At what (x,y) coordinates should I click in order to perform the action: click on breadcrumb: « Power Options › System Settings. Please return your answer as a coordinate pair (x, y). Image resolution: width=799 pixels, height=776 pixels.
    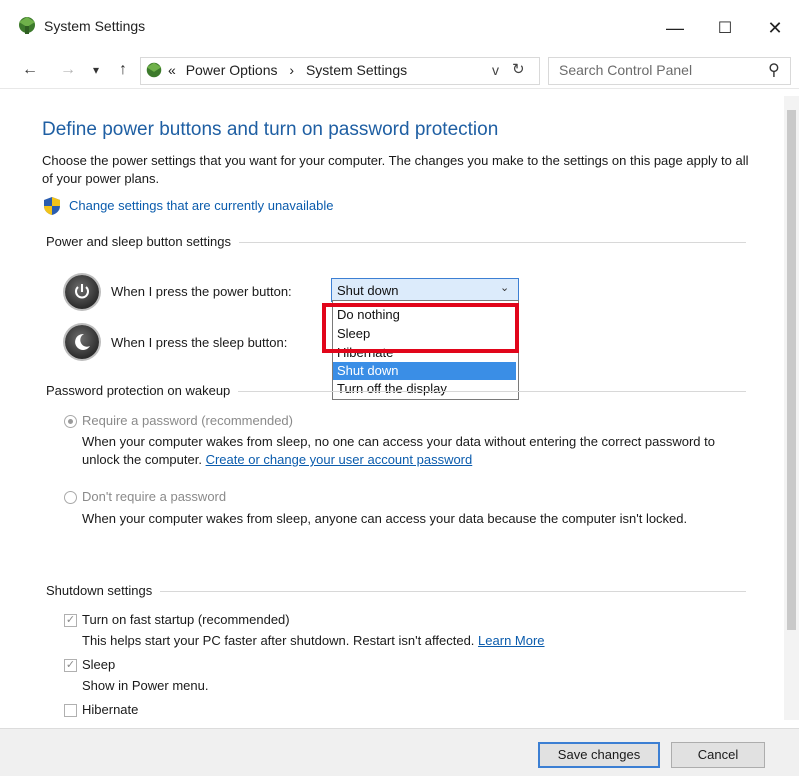
    Looking at the image, I should click on (287, 70).